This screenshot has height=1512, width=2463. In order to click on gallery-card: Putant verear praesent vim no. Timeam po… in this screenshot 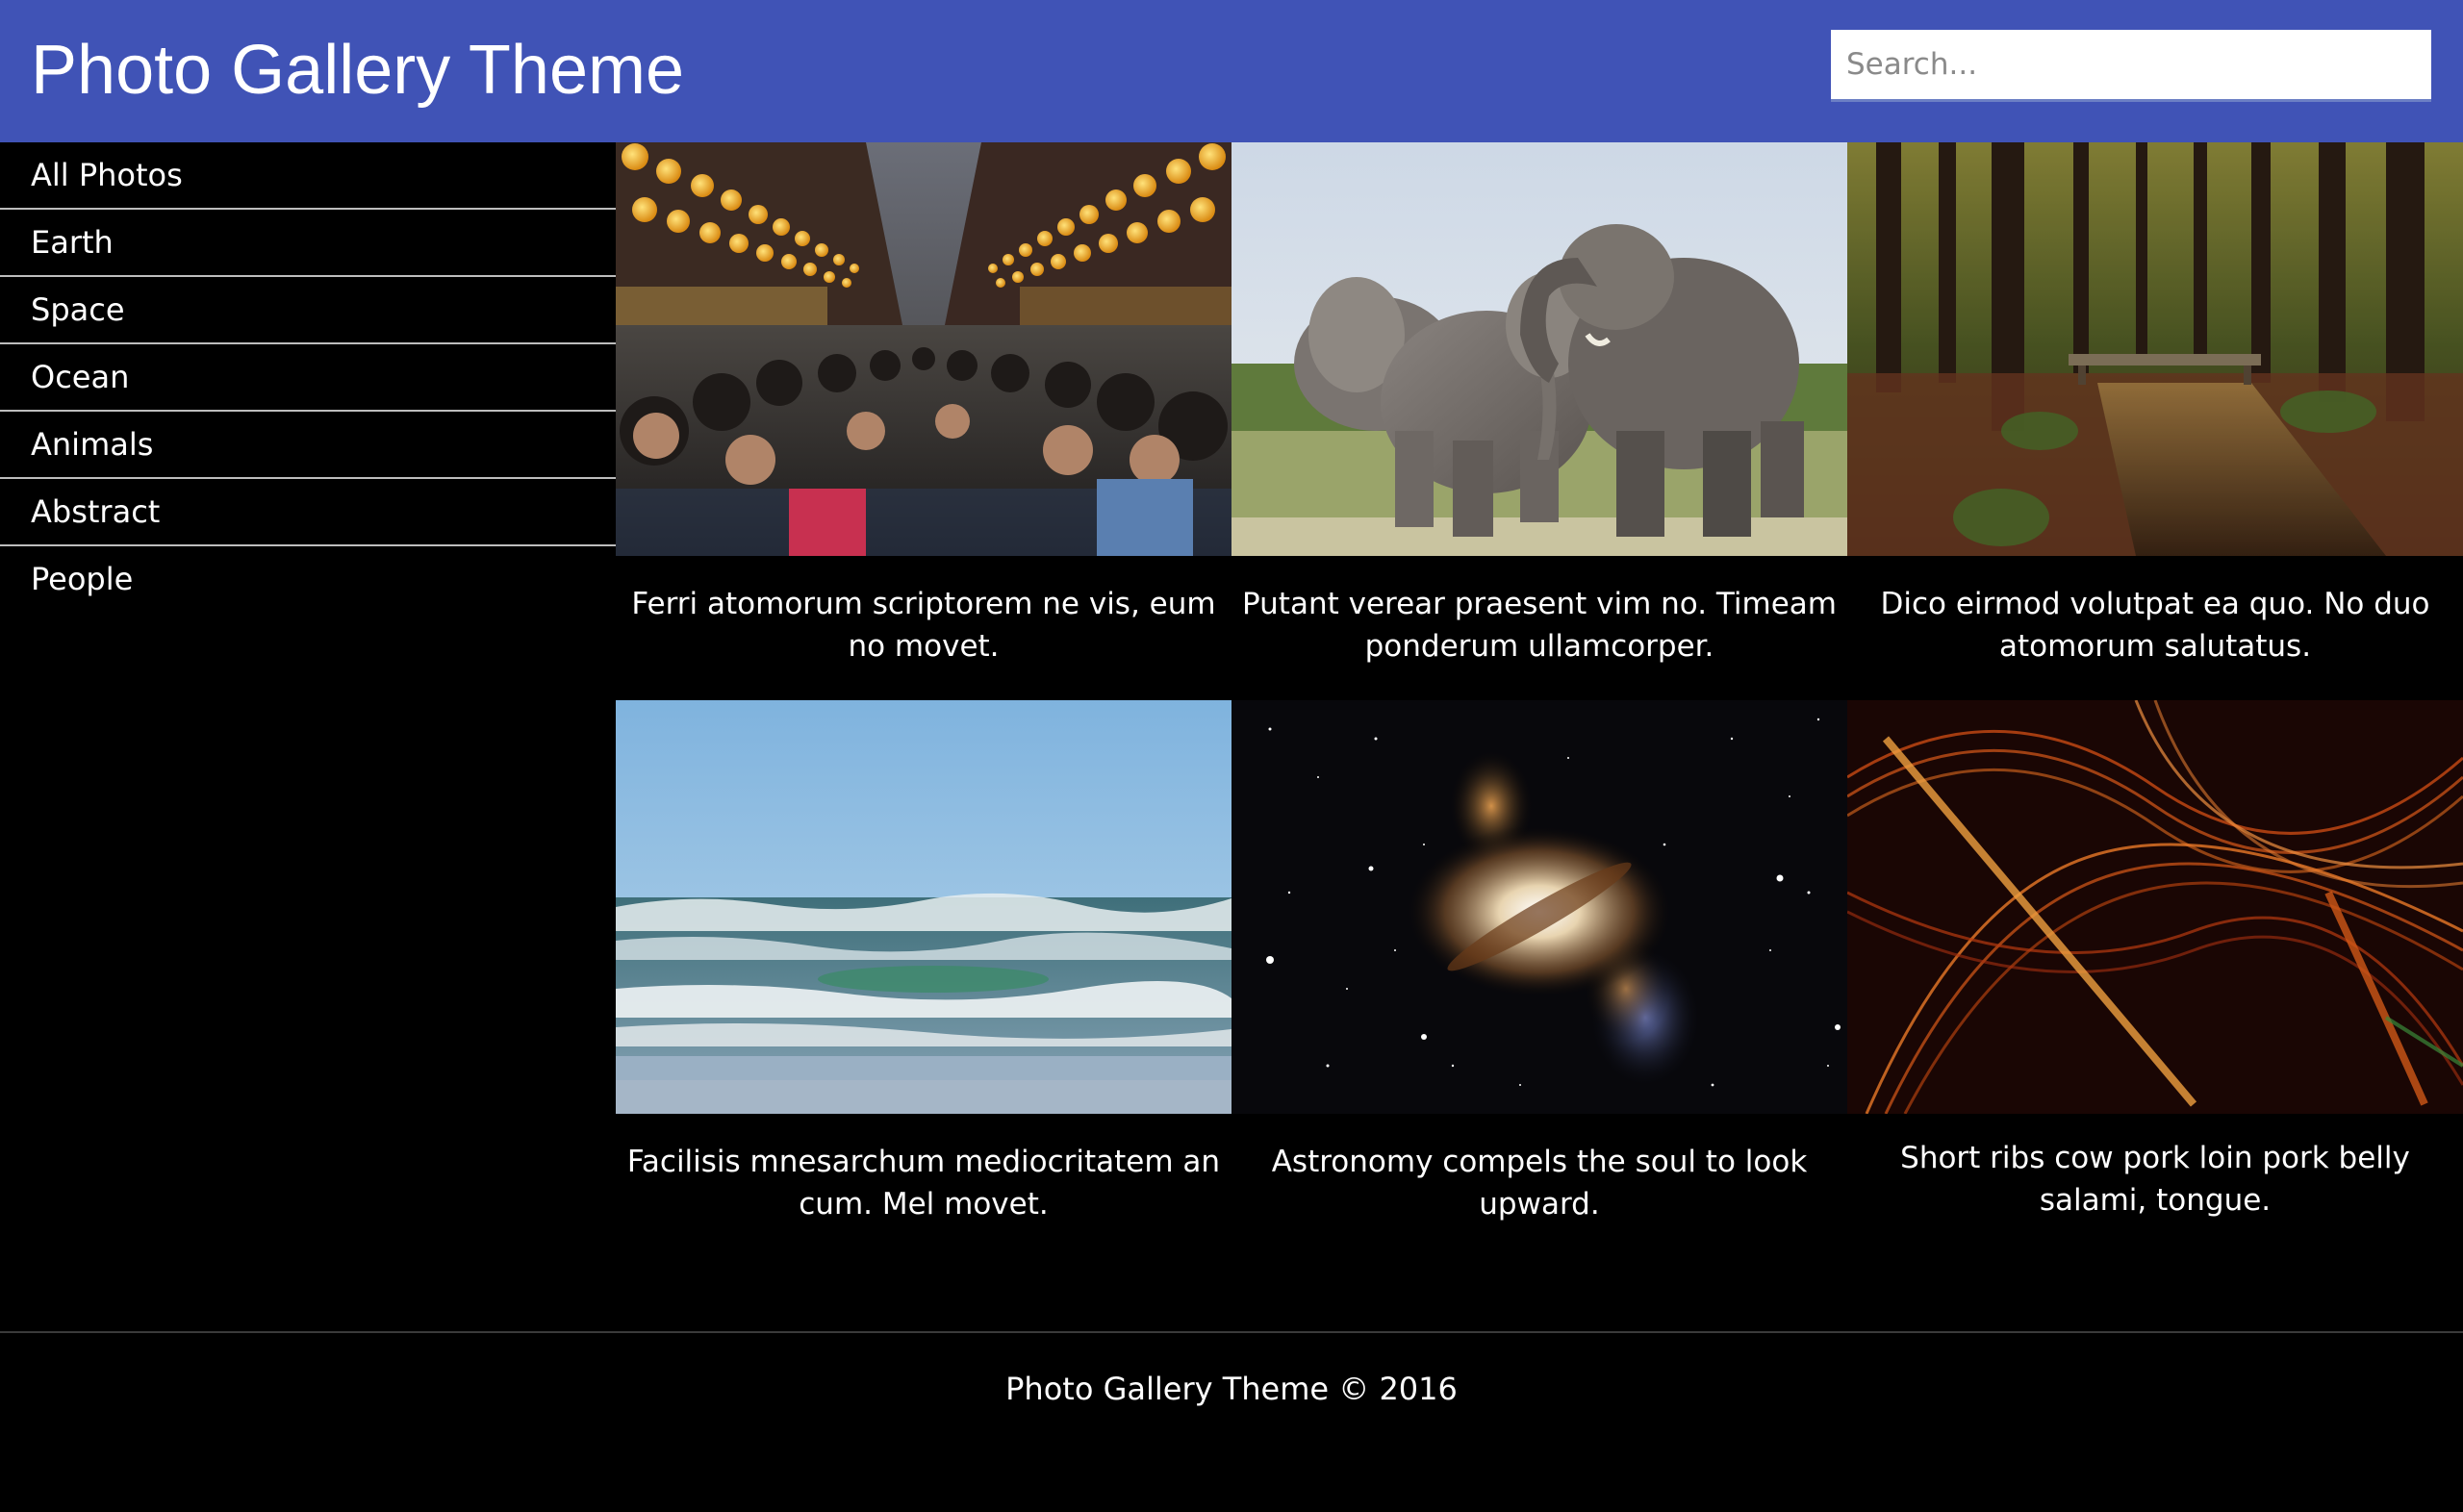, I will do `click(1540, 421)`.